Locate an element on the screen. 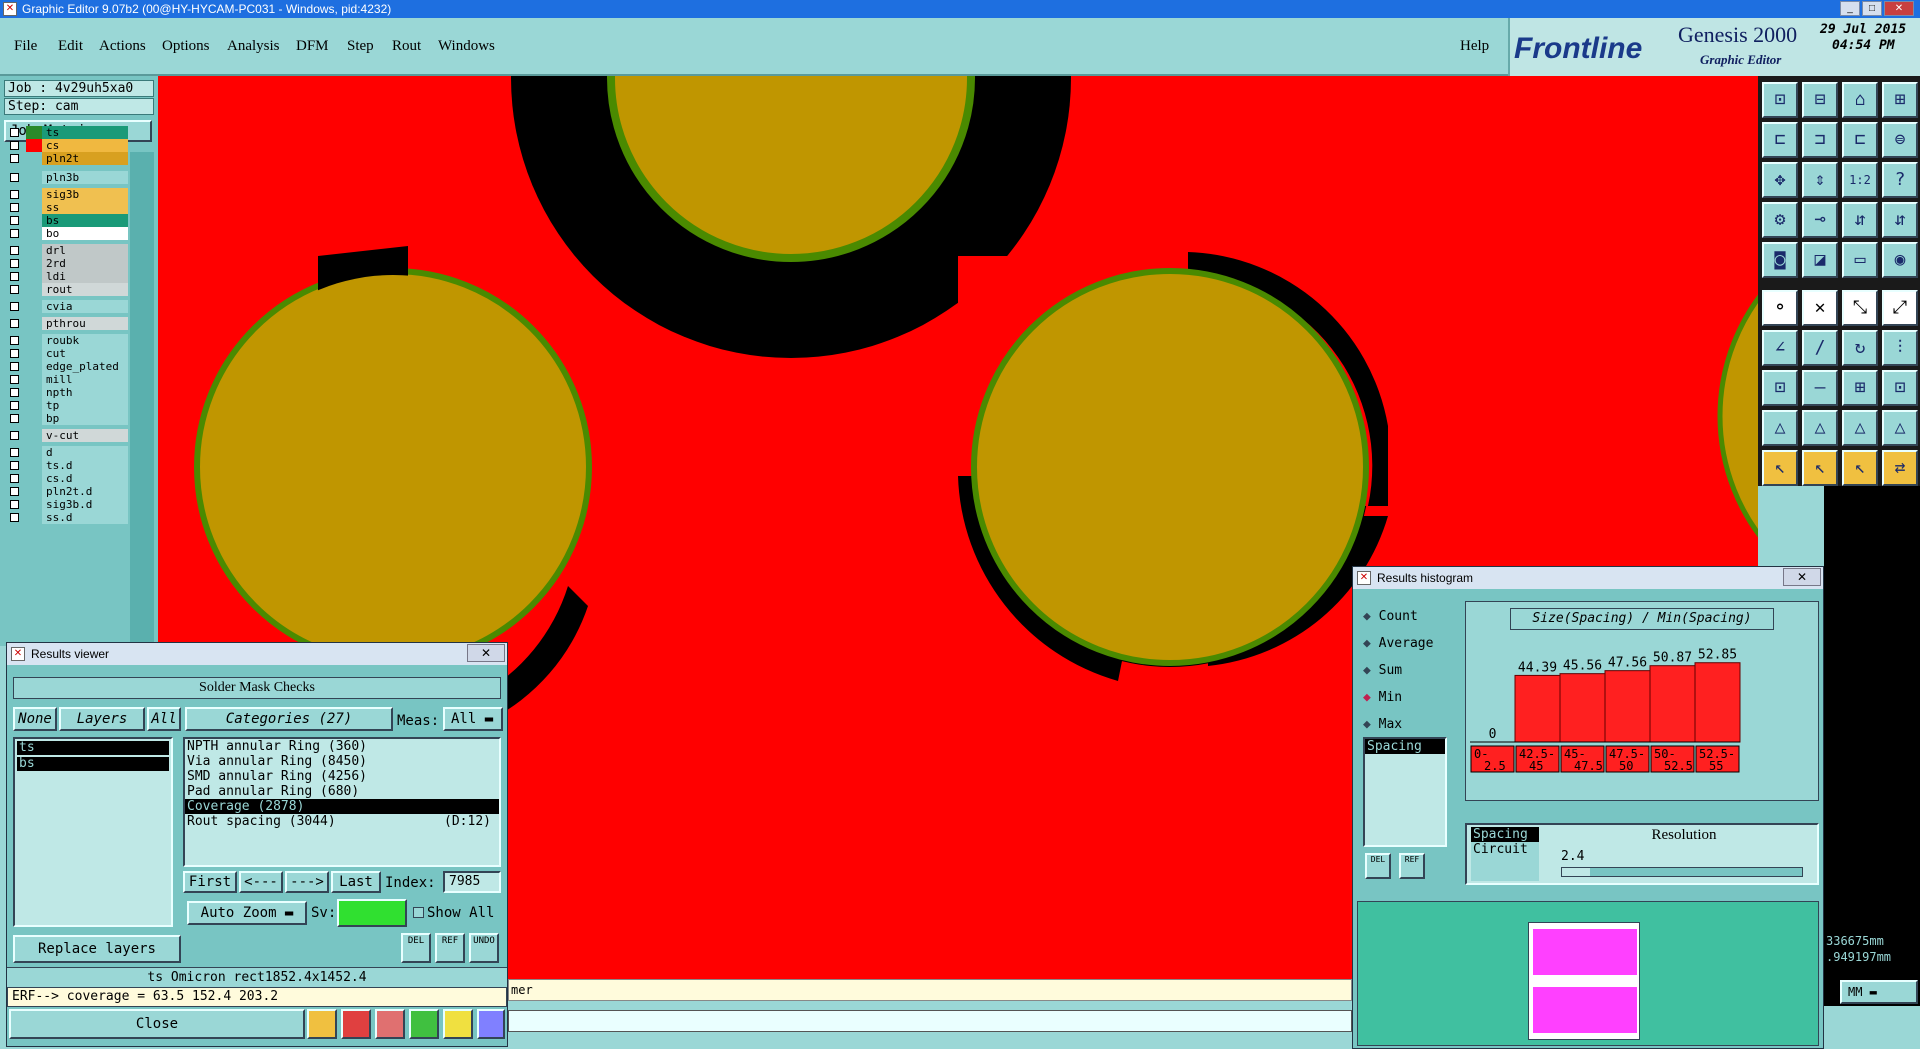 The height and width of the screenshot is (1049, 1920). undo-button: UNDO is located at coordinates (484, 948).